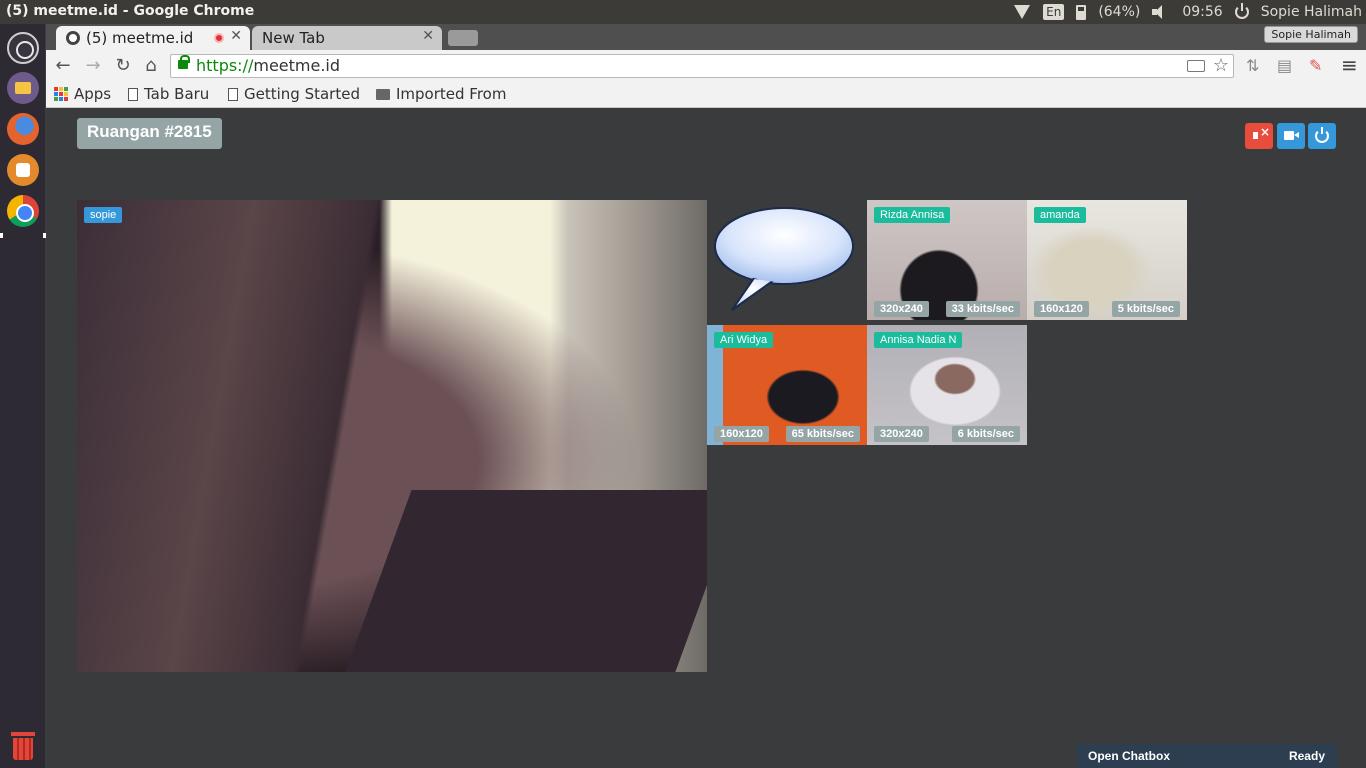  What do you see at coordinates (168, 94) in the screenshot?
I see `bookmark-tab-baru: Tab Baru` at bounding box center [168, 94].